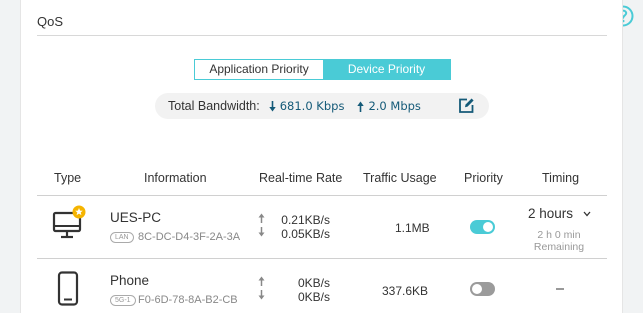  I want to click on timing-remaining-label: Remaining, so click(559, 247).